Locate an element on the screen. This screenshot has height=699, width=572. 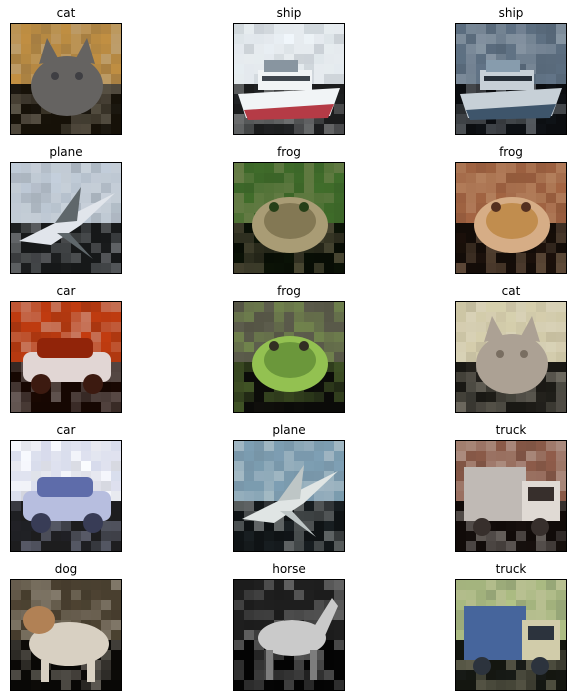
dog-thumbnail is located at coordinates (66, 635).